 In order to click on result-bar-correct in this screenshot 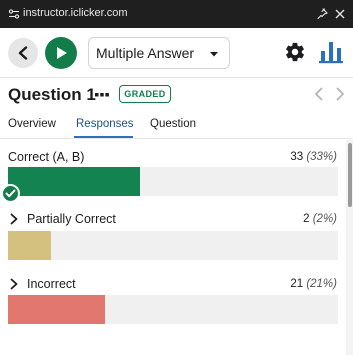, I will do `click(74, 181)`.